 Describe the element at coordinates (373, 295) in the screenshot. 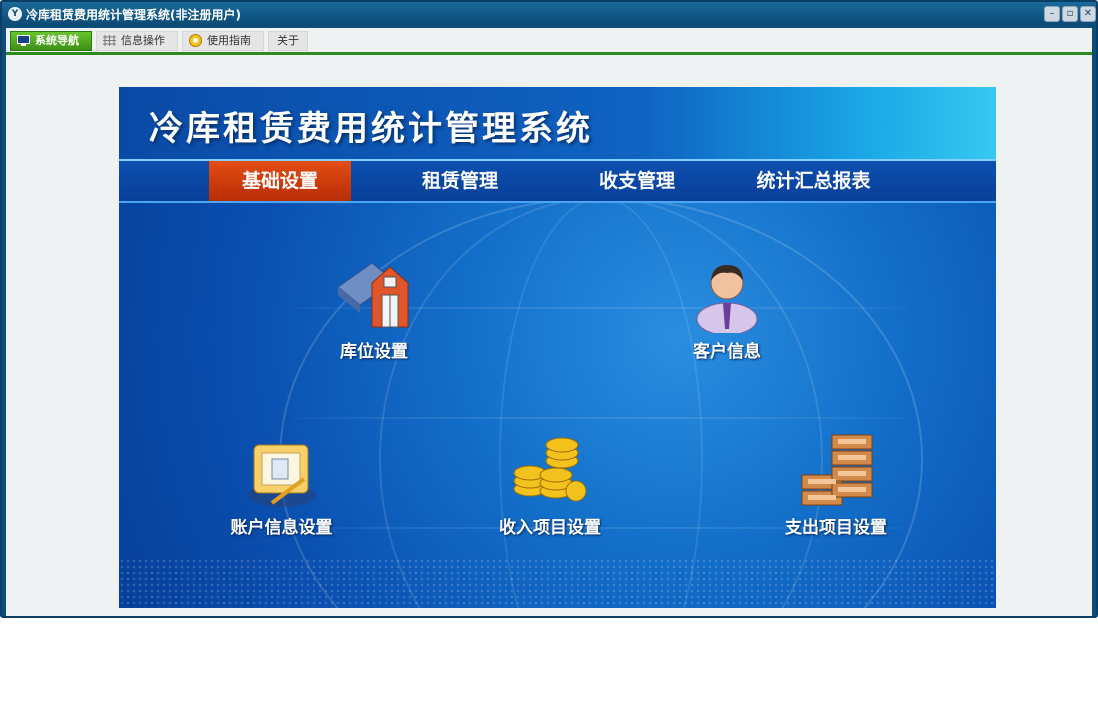

I see `warehouse-icon` at that location.